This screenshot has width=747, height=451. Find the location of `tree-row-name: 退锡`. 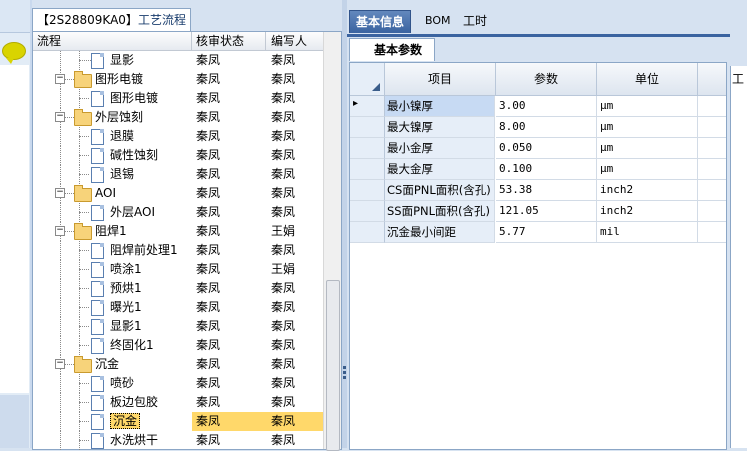

tree-row-name: 退锡 is located at coordinates (122, 174).